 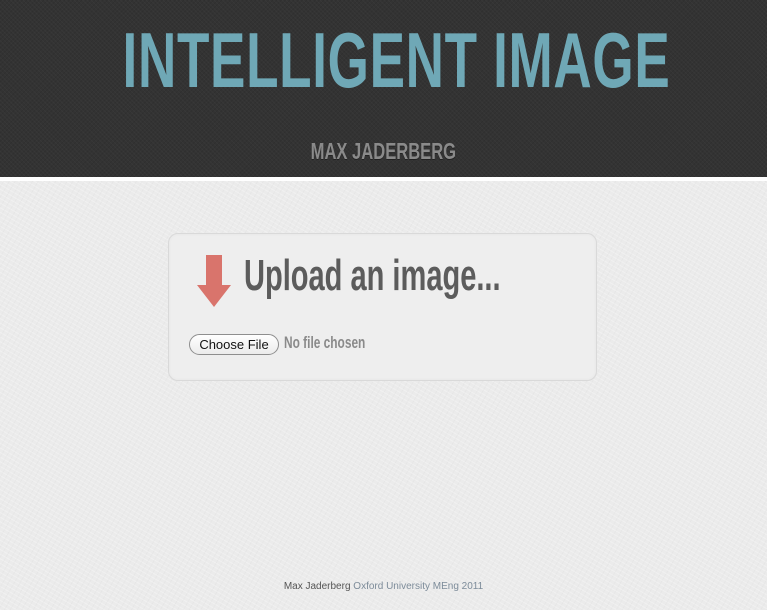 What do you see at coordinates (383, 151) in the screenshot?
I see `site-author: MAX JADERBERG` at bounding box center [383, 151].